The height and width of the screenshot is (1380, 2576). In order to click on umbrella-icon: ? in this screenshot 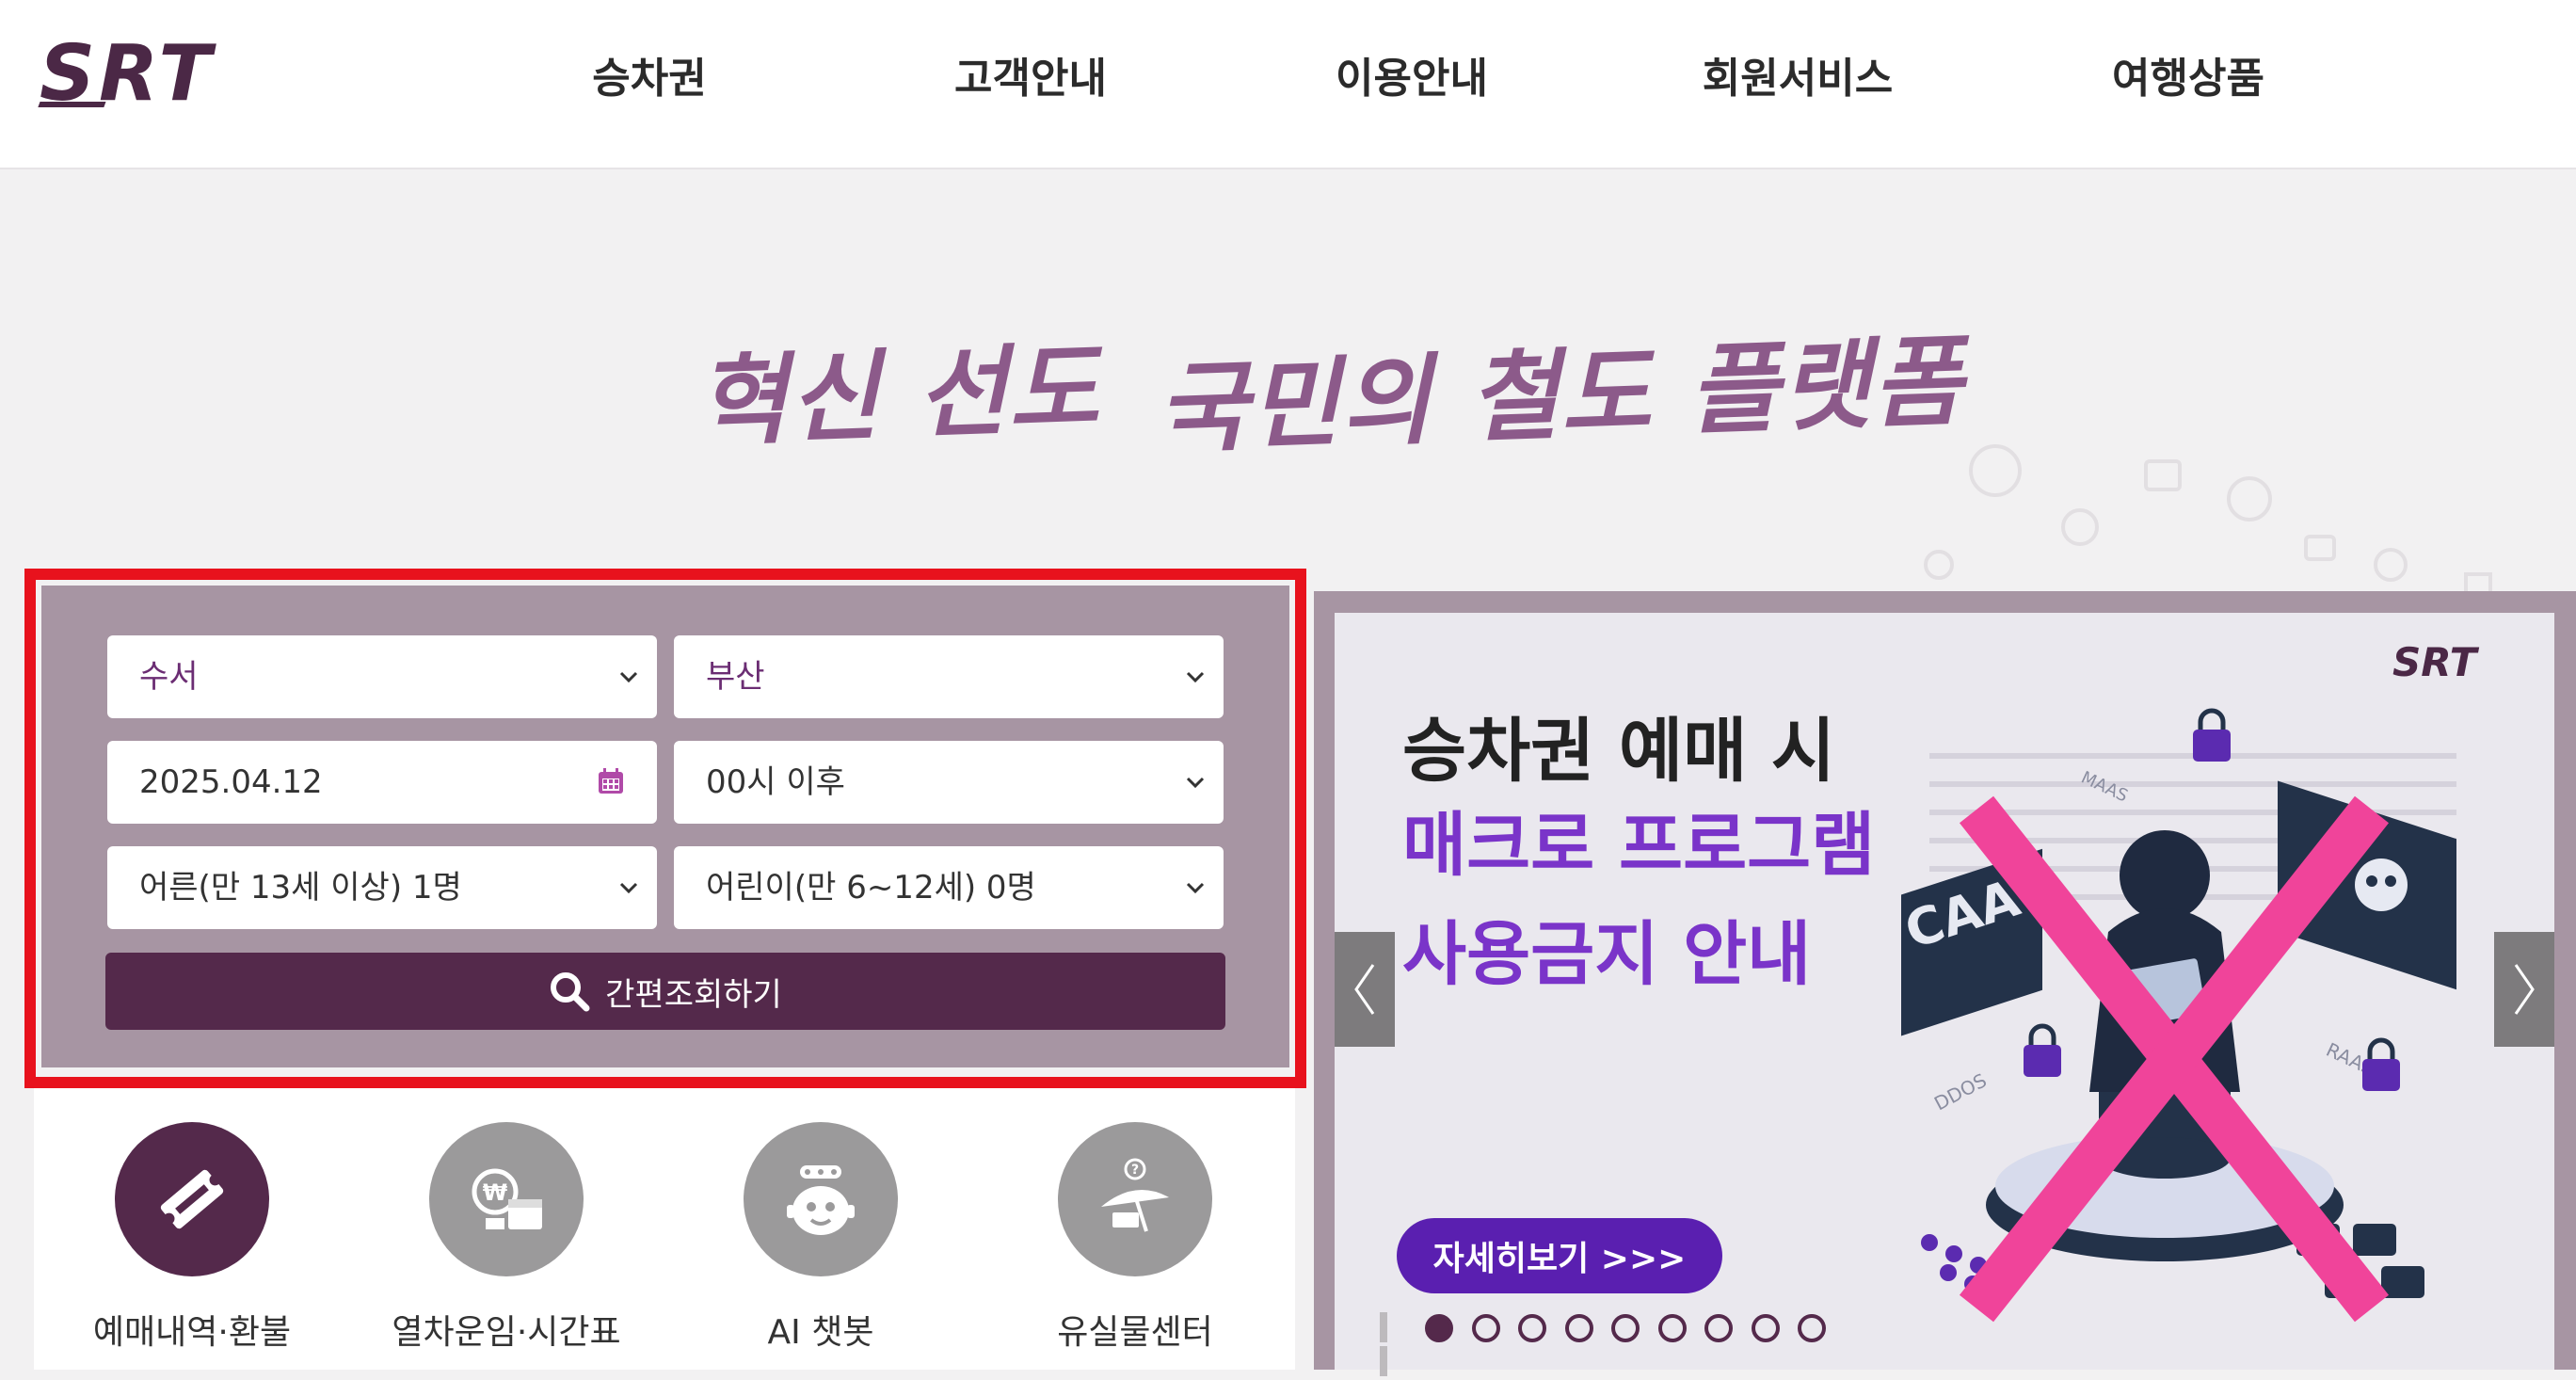, I will do `click(1135, 1195)`.